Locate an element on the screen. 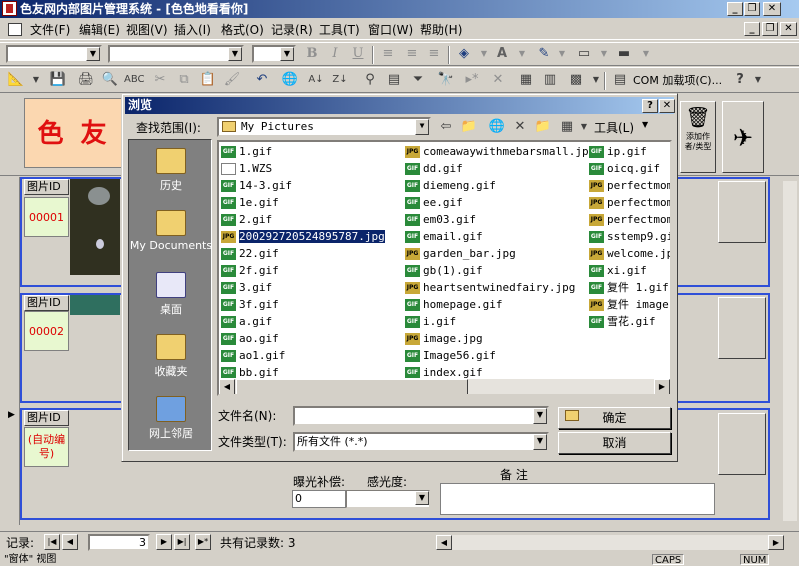 The height and width of the screenshot is (566, 799). format-painter-icon: 🖌 is located at coordinates (232, 80).